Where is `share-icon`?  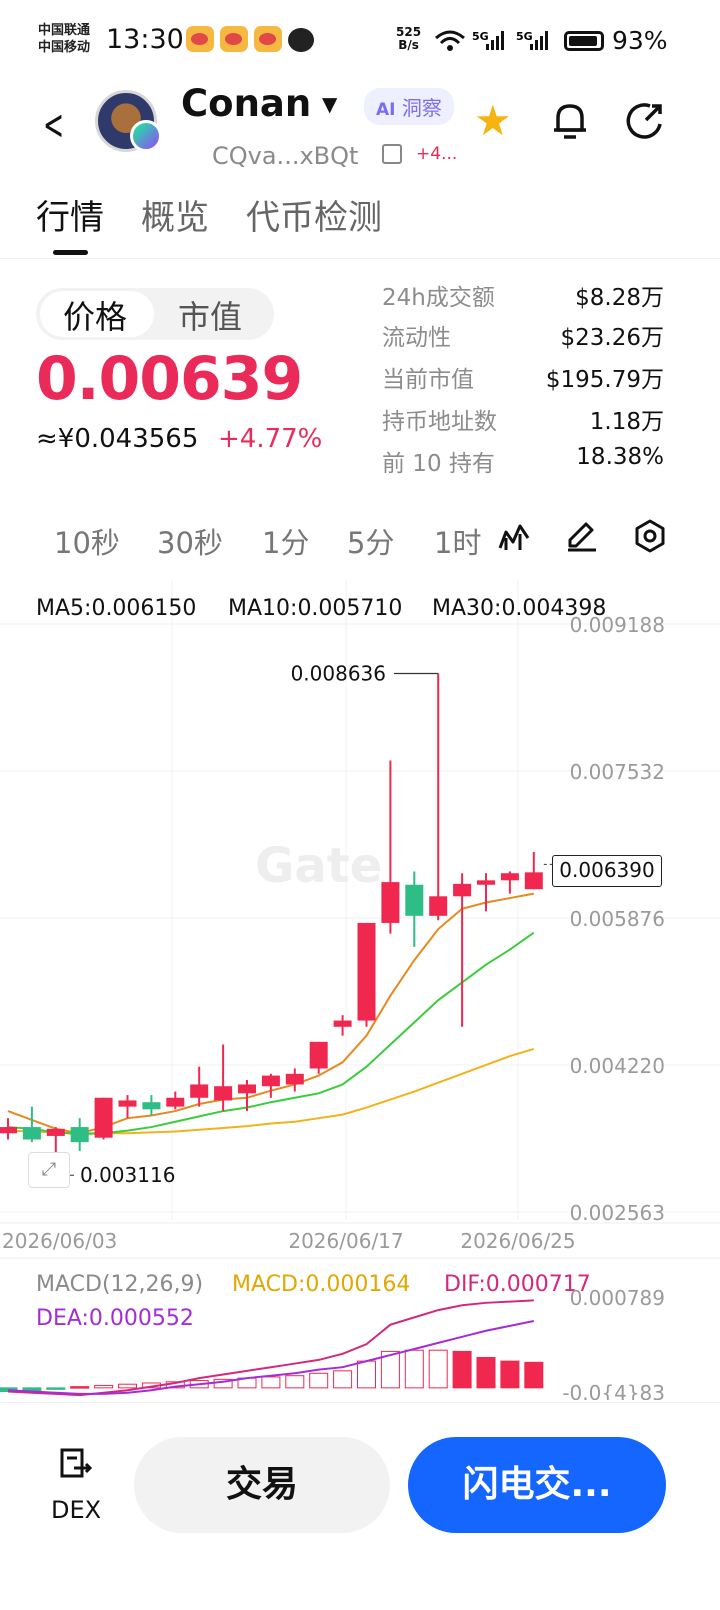
share-icon is located at coordinates (646, 120).